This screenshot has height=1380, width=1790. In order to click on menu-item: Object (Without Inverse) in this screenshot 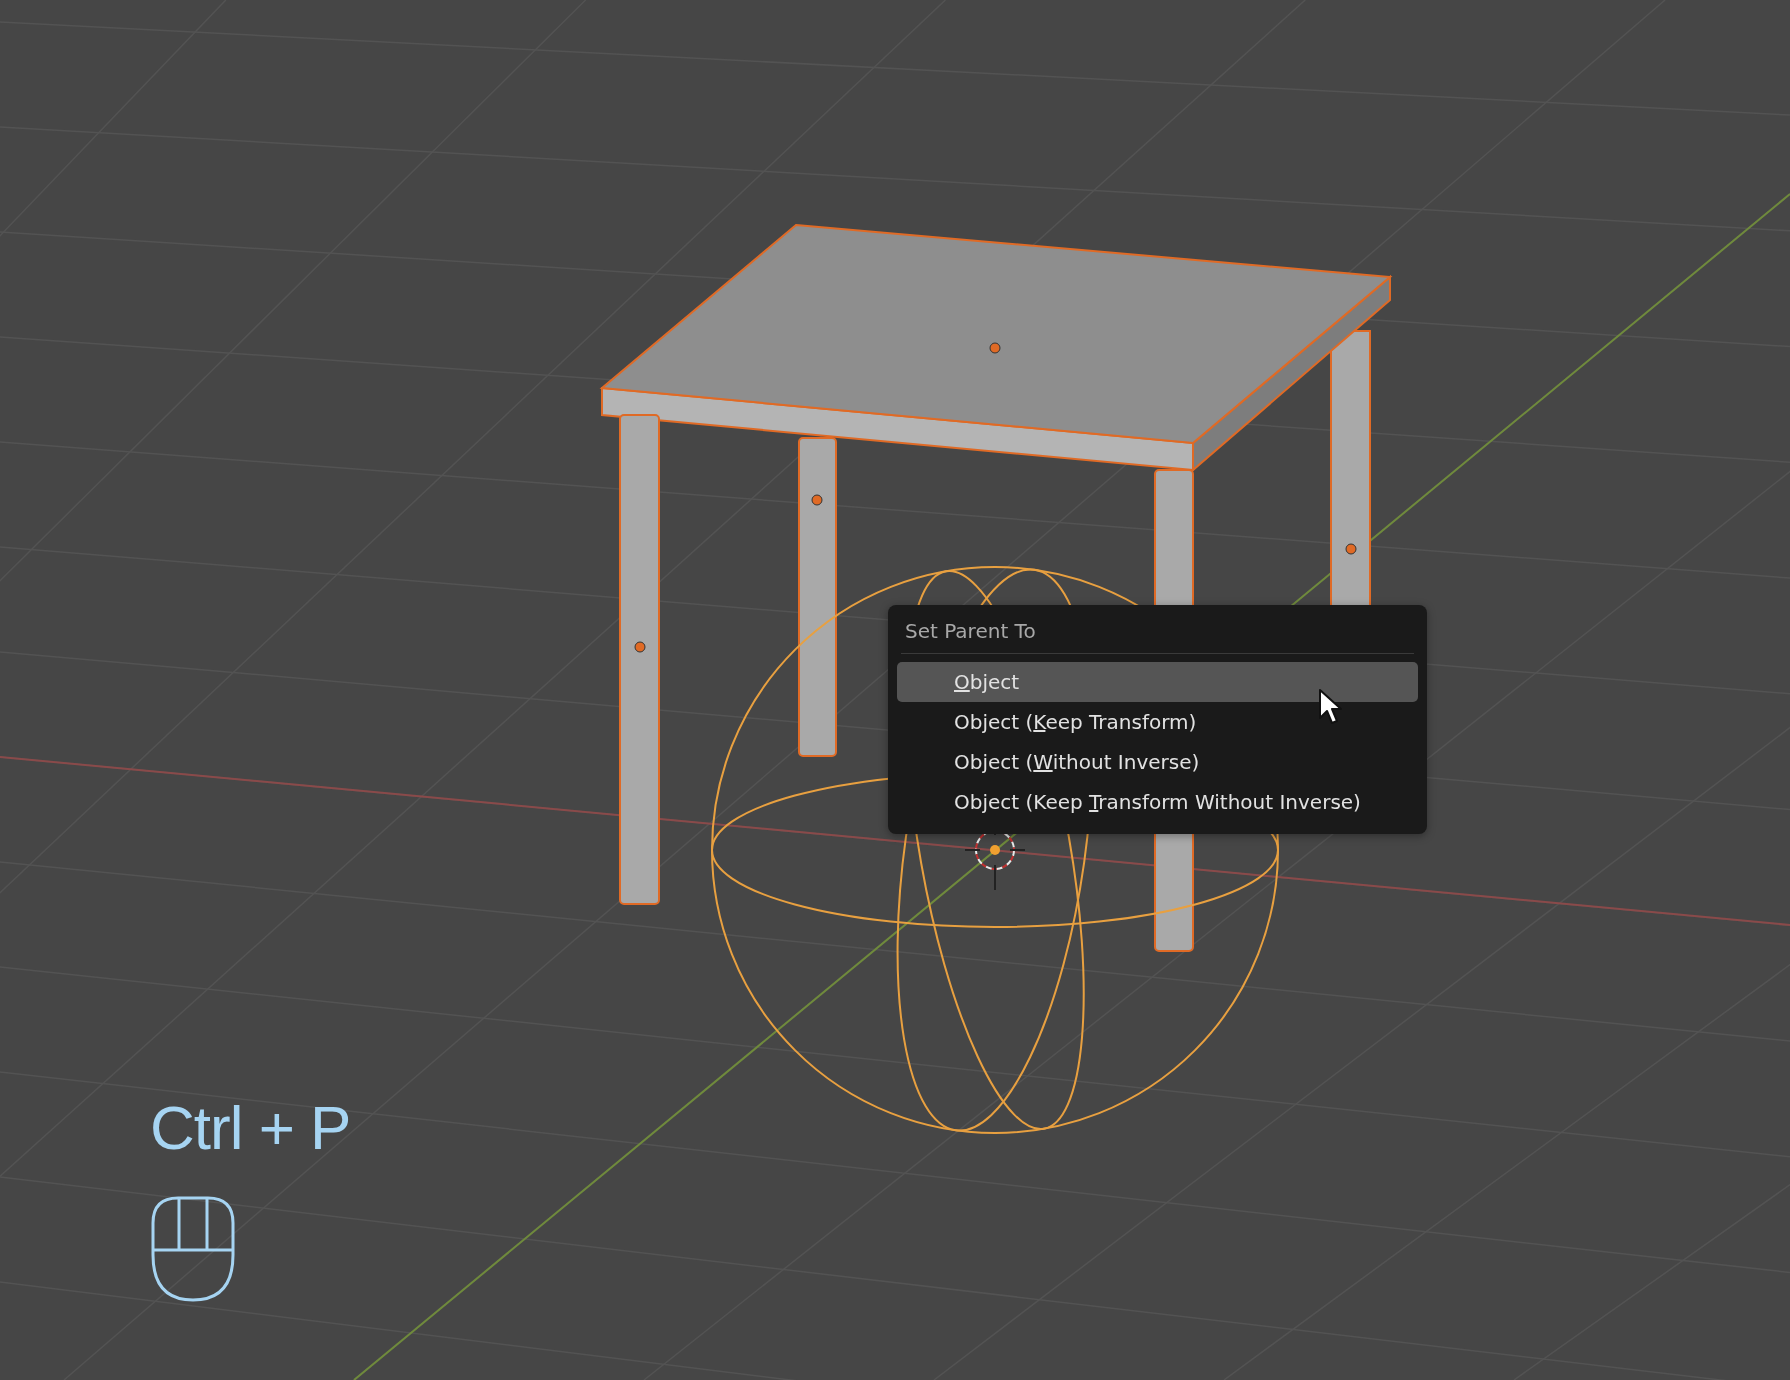, I will do `click(1157, 762)`.